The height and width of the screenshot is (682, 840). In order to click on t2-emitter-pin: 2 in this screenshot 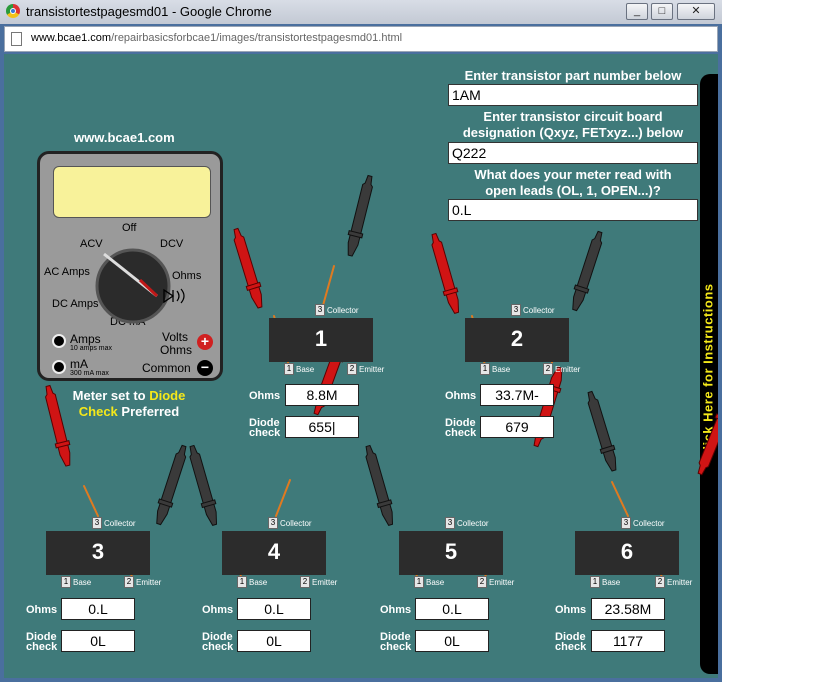, I will do `click(548, 369)`.